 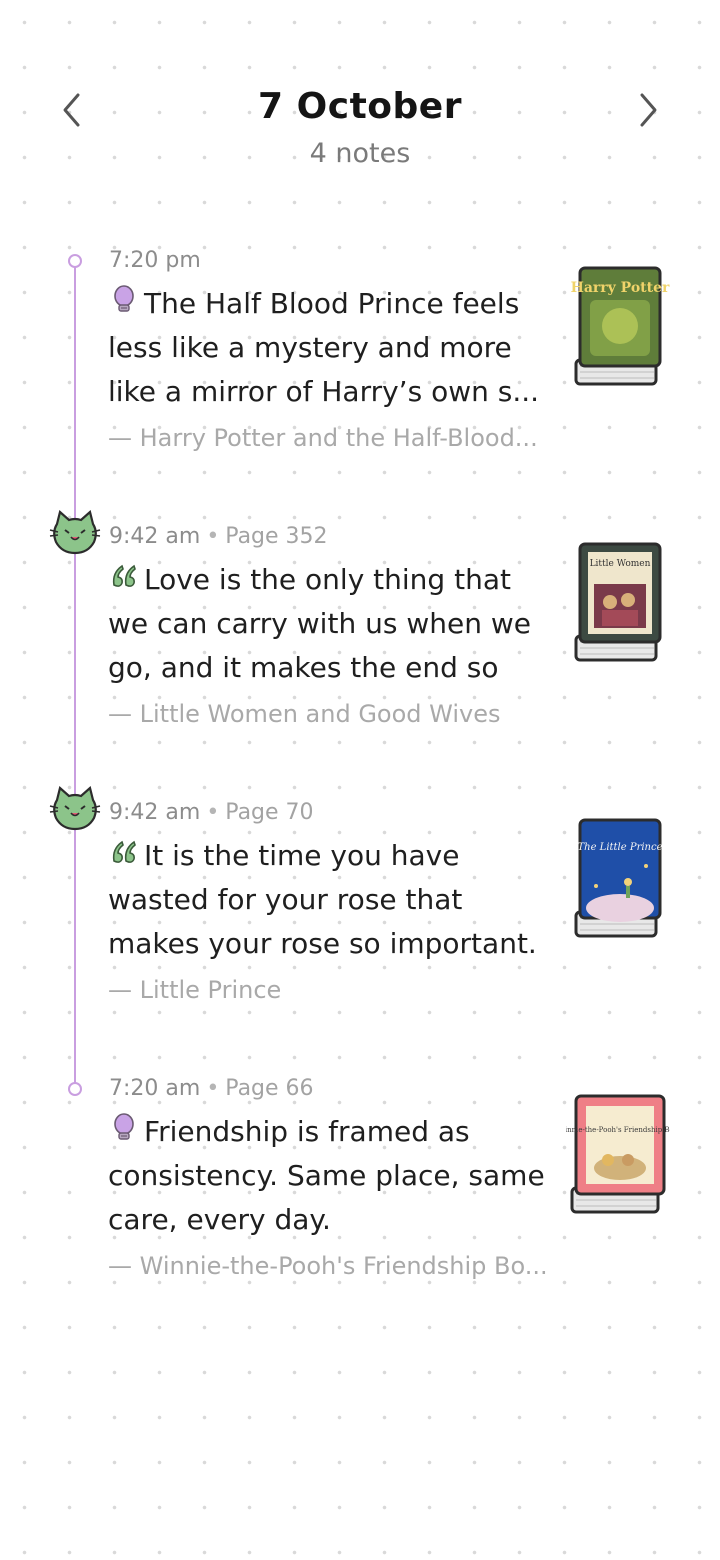 I want to click on note-meta: 9:42 am • Page 352, so click(x=218, y=539).